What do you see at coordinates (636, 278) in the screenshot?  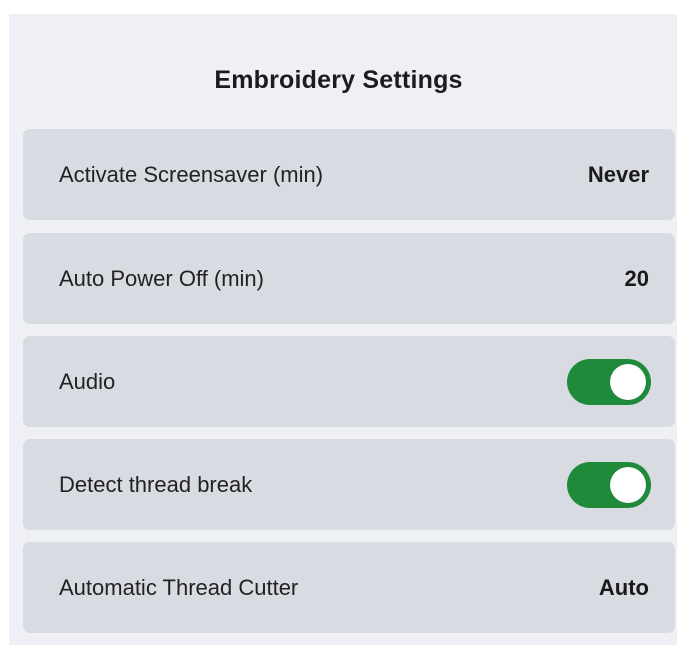 I see `setting-value-auto-power-off: 20` at bounding box center [636, 278].